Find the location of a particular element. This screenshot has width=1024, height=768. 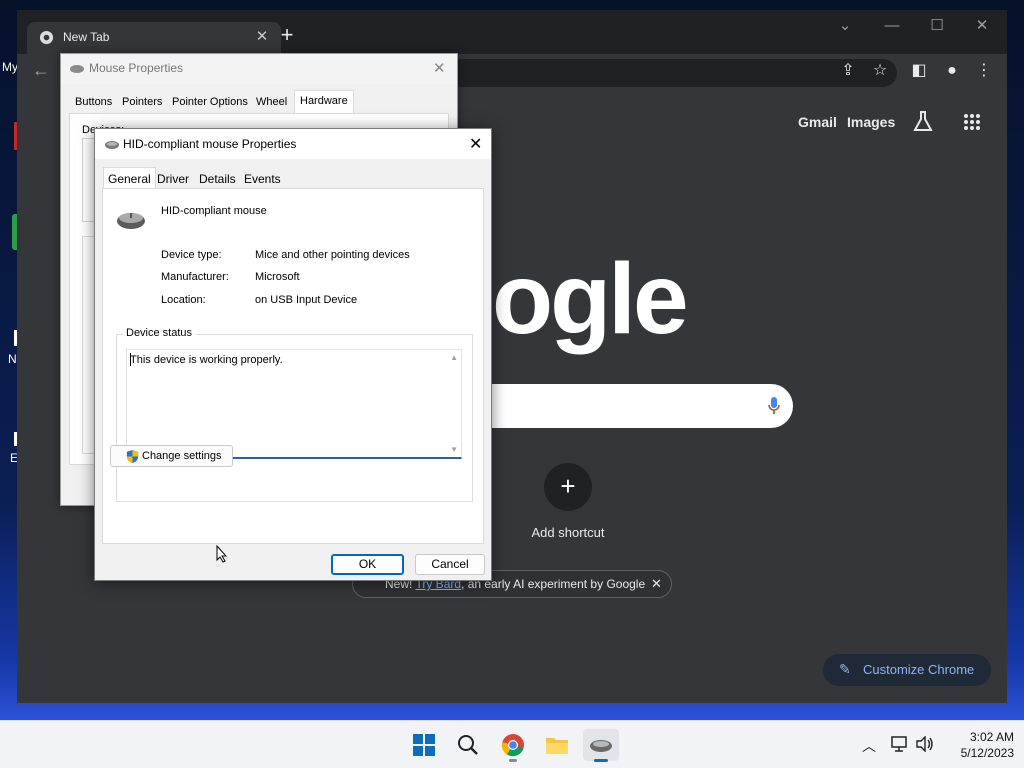

tab-close-icon: ✕ is located at coordinates (262, 36).